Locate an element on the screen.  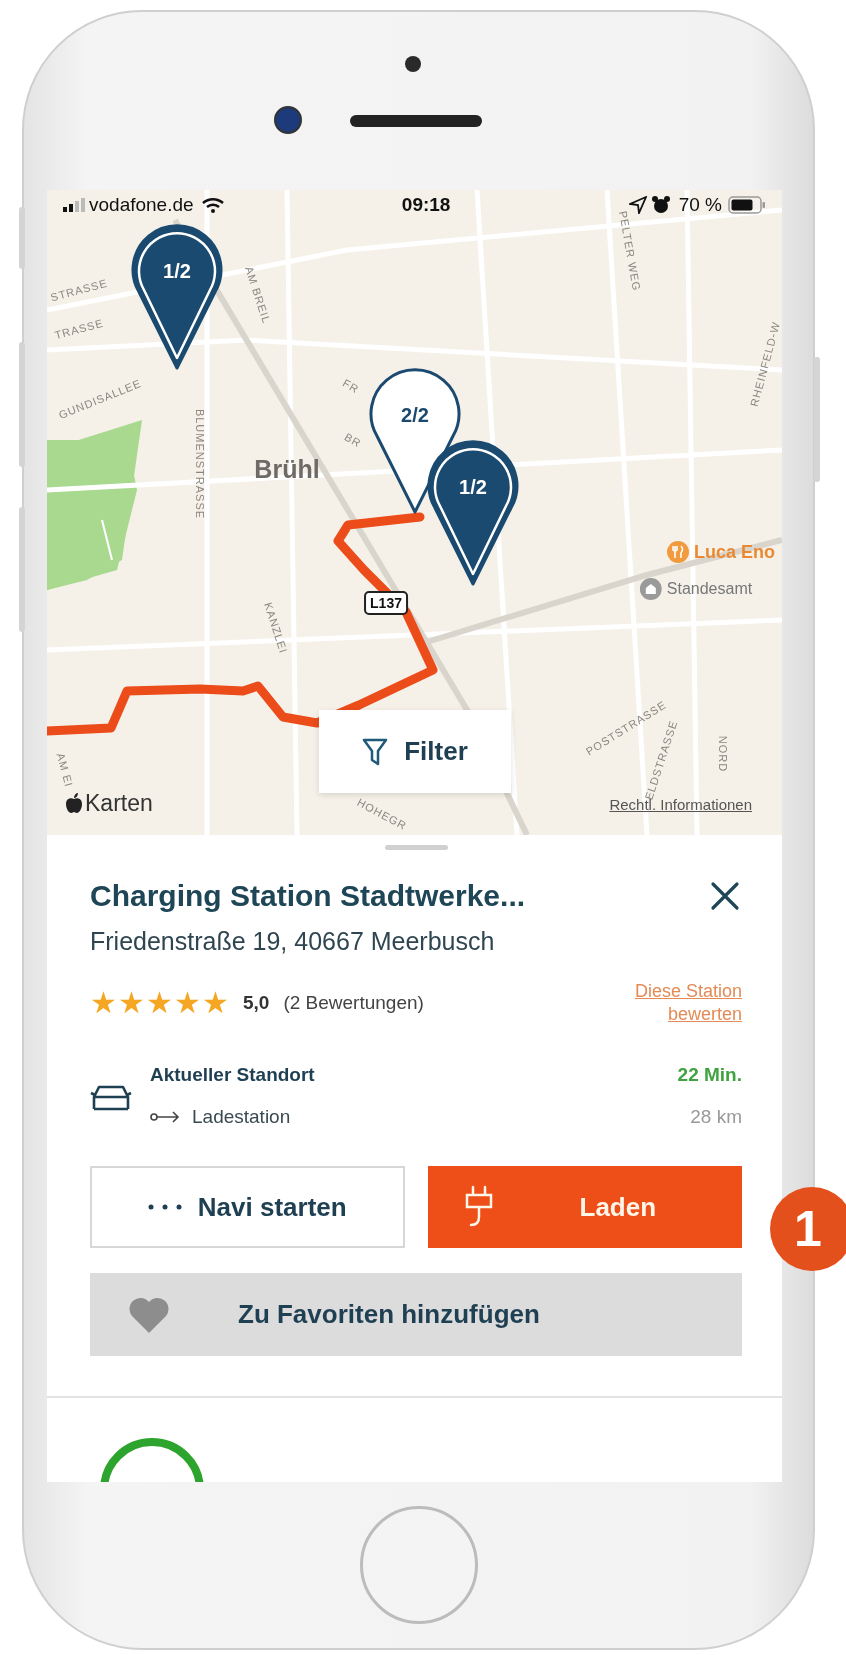
carrier-name: vodafone.de is located at coordinates (141, 205).